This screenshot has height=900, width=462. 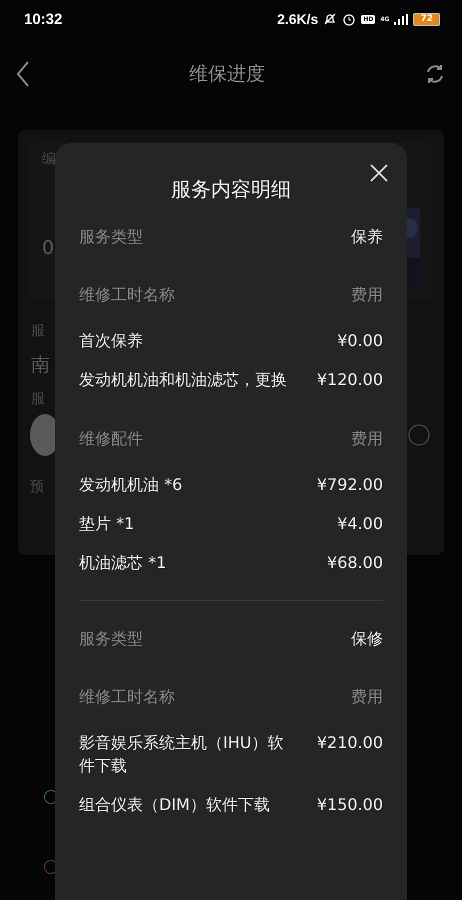 What do you see at coordinates (130, 485) in the screenshot?
I see `item-name: 发动机机油 *6` at bounding box center [130, 485].